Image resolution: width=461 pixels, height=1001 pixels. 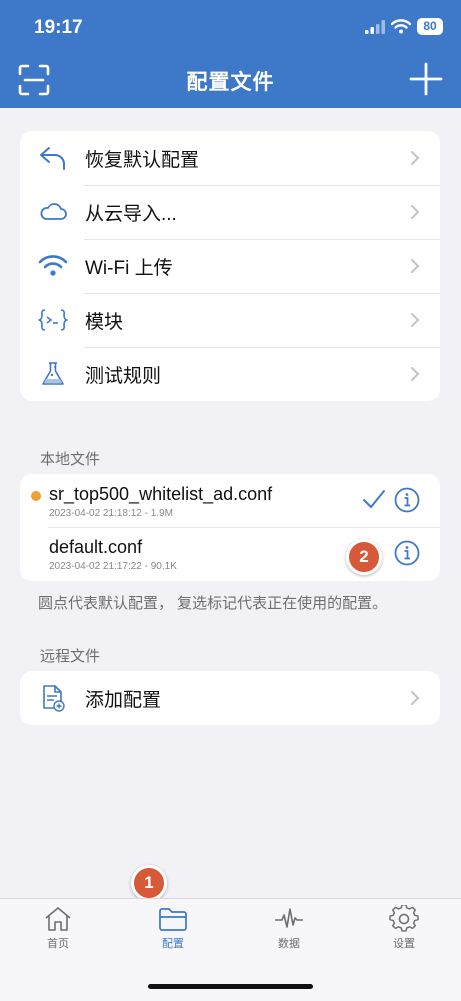 I want to click on tab-label: 首页, so click(x=58, y=944).